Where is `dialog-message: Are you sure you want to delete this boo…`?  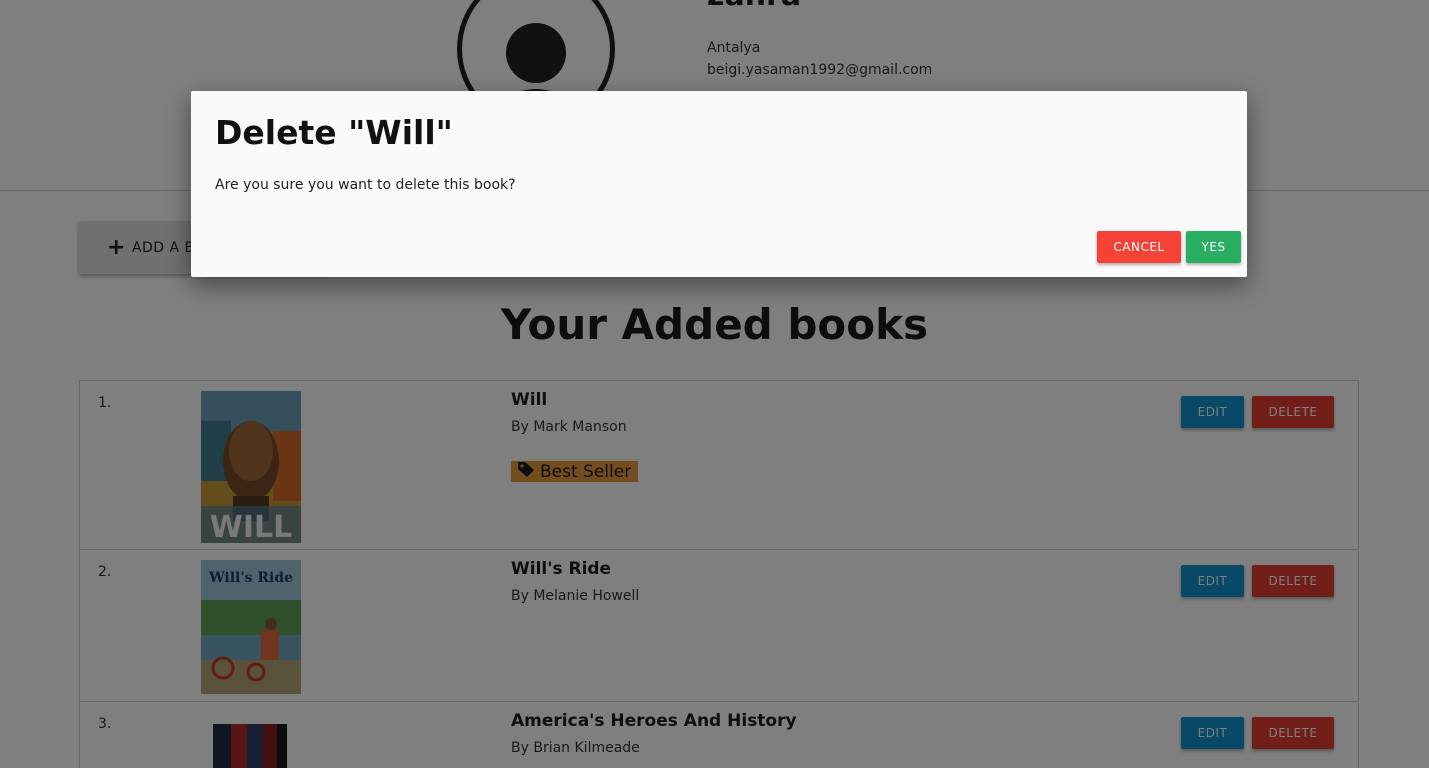
dialog-message: Are you sure you want to delete this boo… is located at coordinates (365, 185).